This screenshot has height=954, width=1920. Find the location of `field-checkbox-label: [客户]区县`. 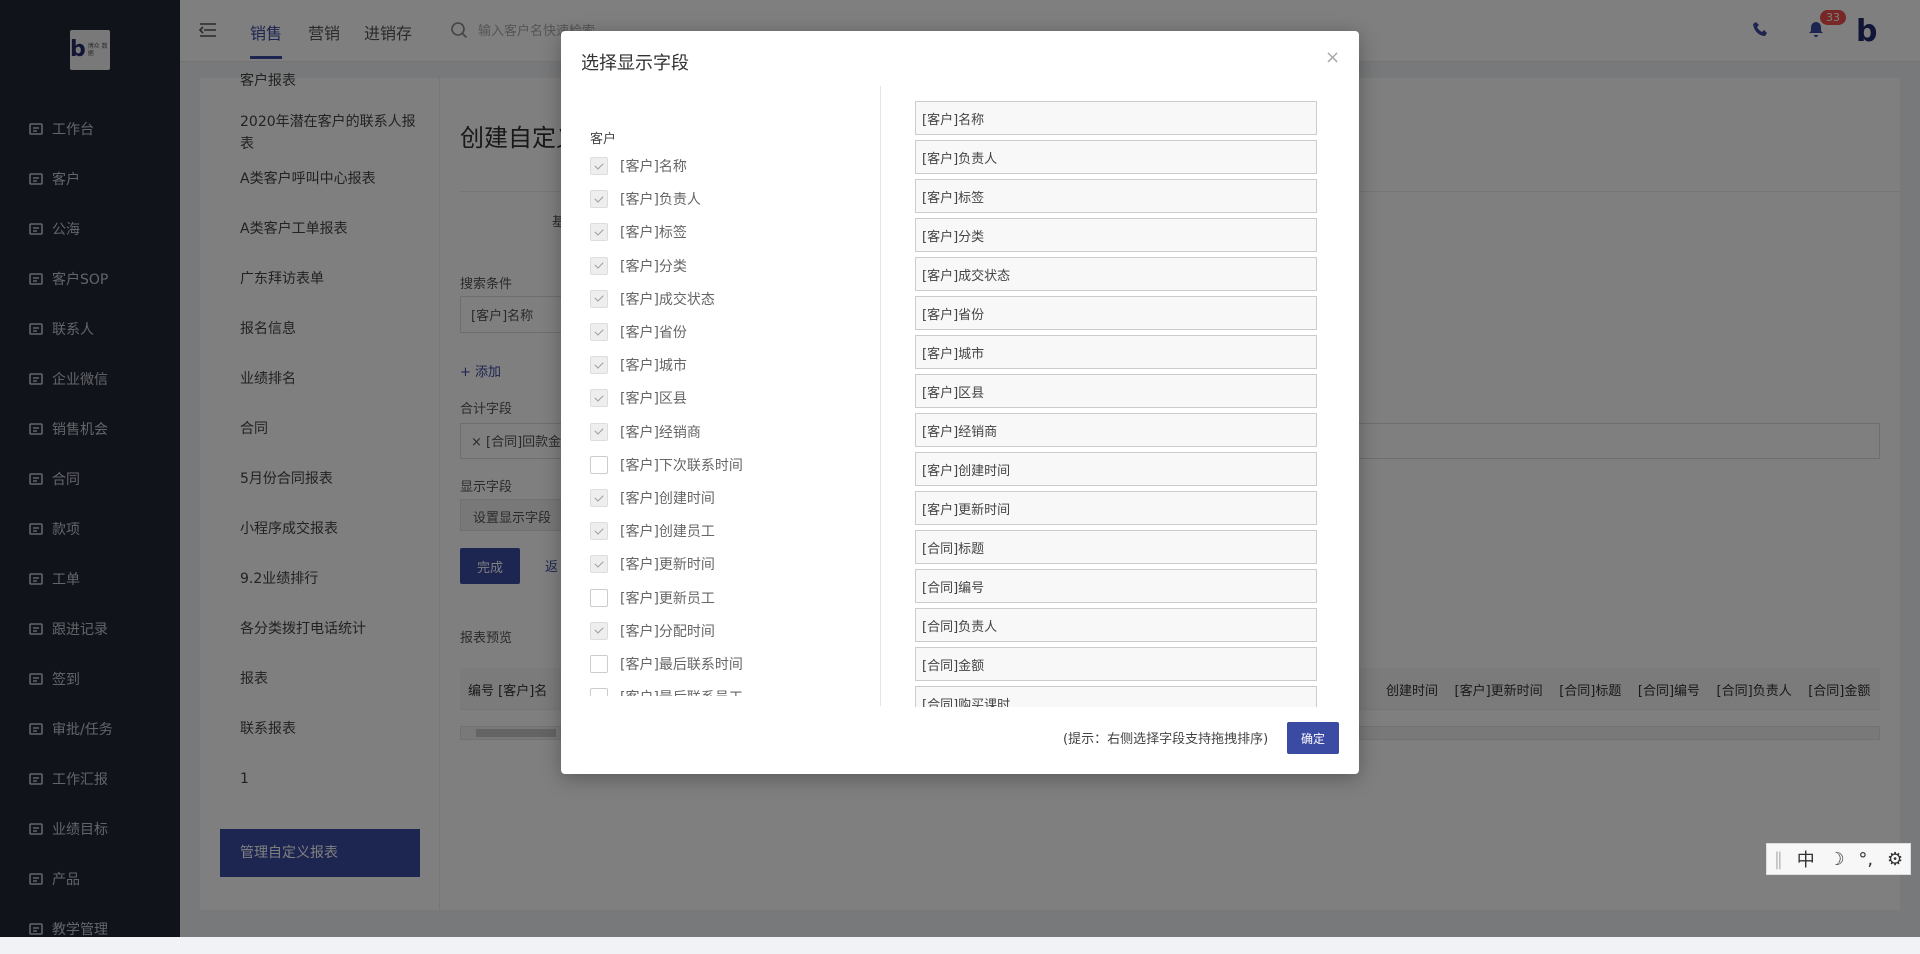

field-checkbox-label: [客户]区县 is located at coordinates (653, 399).